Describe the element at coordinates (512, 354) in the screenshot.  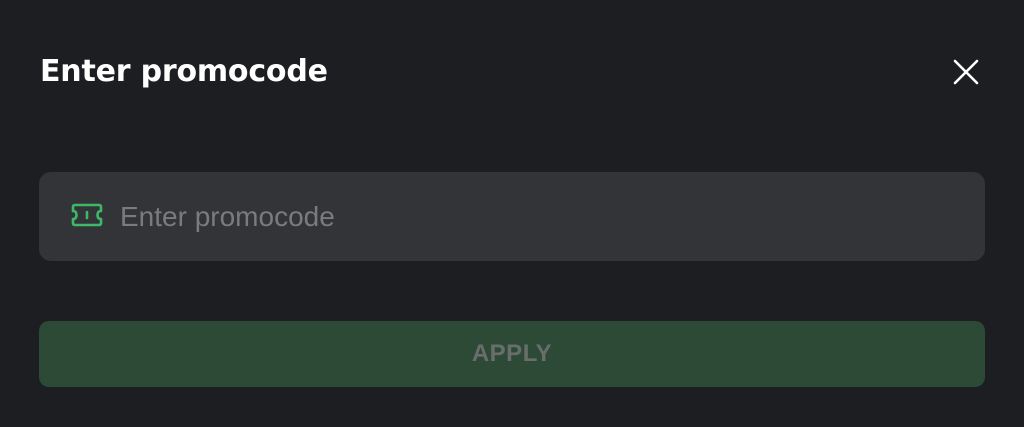
I see `apply-button: APPLY` at that location.